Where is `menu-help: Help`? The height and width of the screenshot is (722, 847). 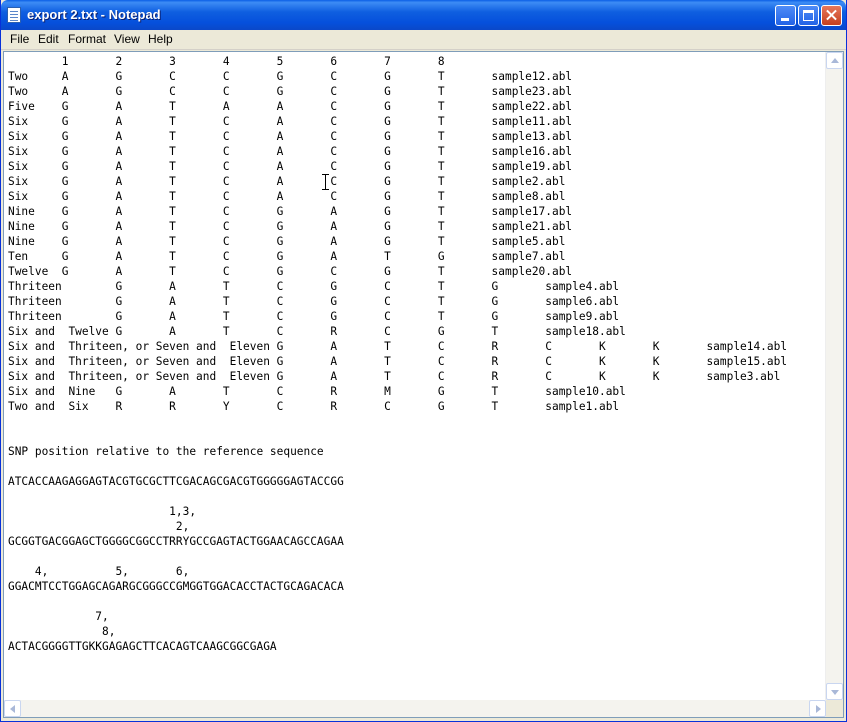 menu-help: Help is located at coordinates (160, 39).